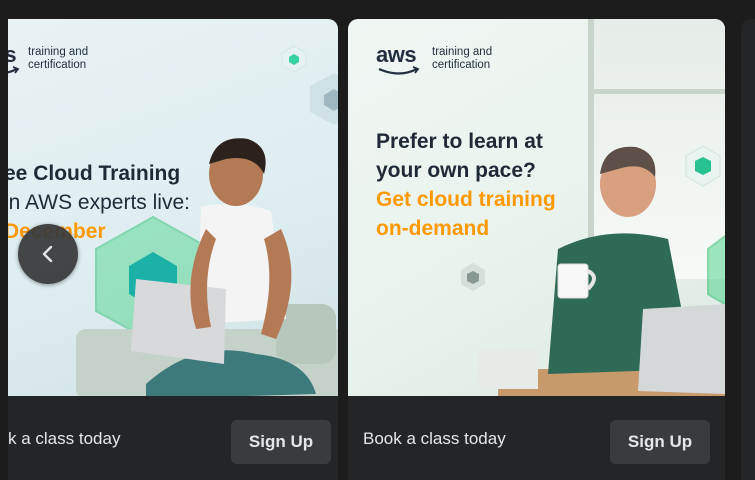  I want to click on chevron-left-icon, so click(47, 254).